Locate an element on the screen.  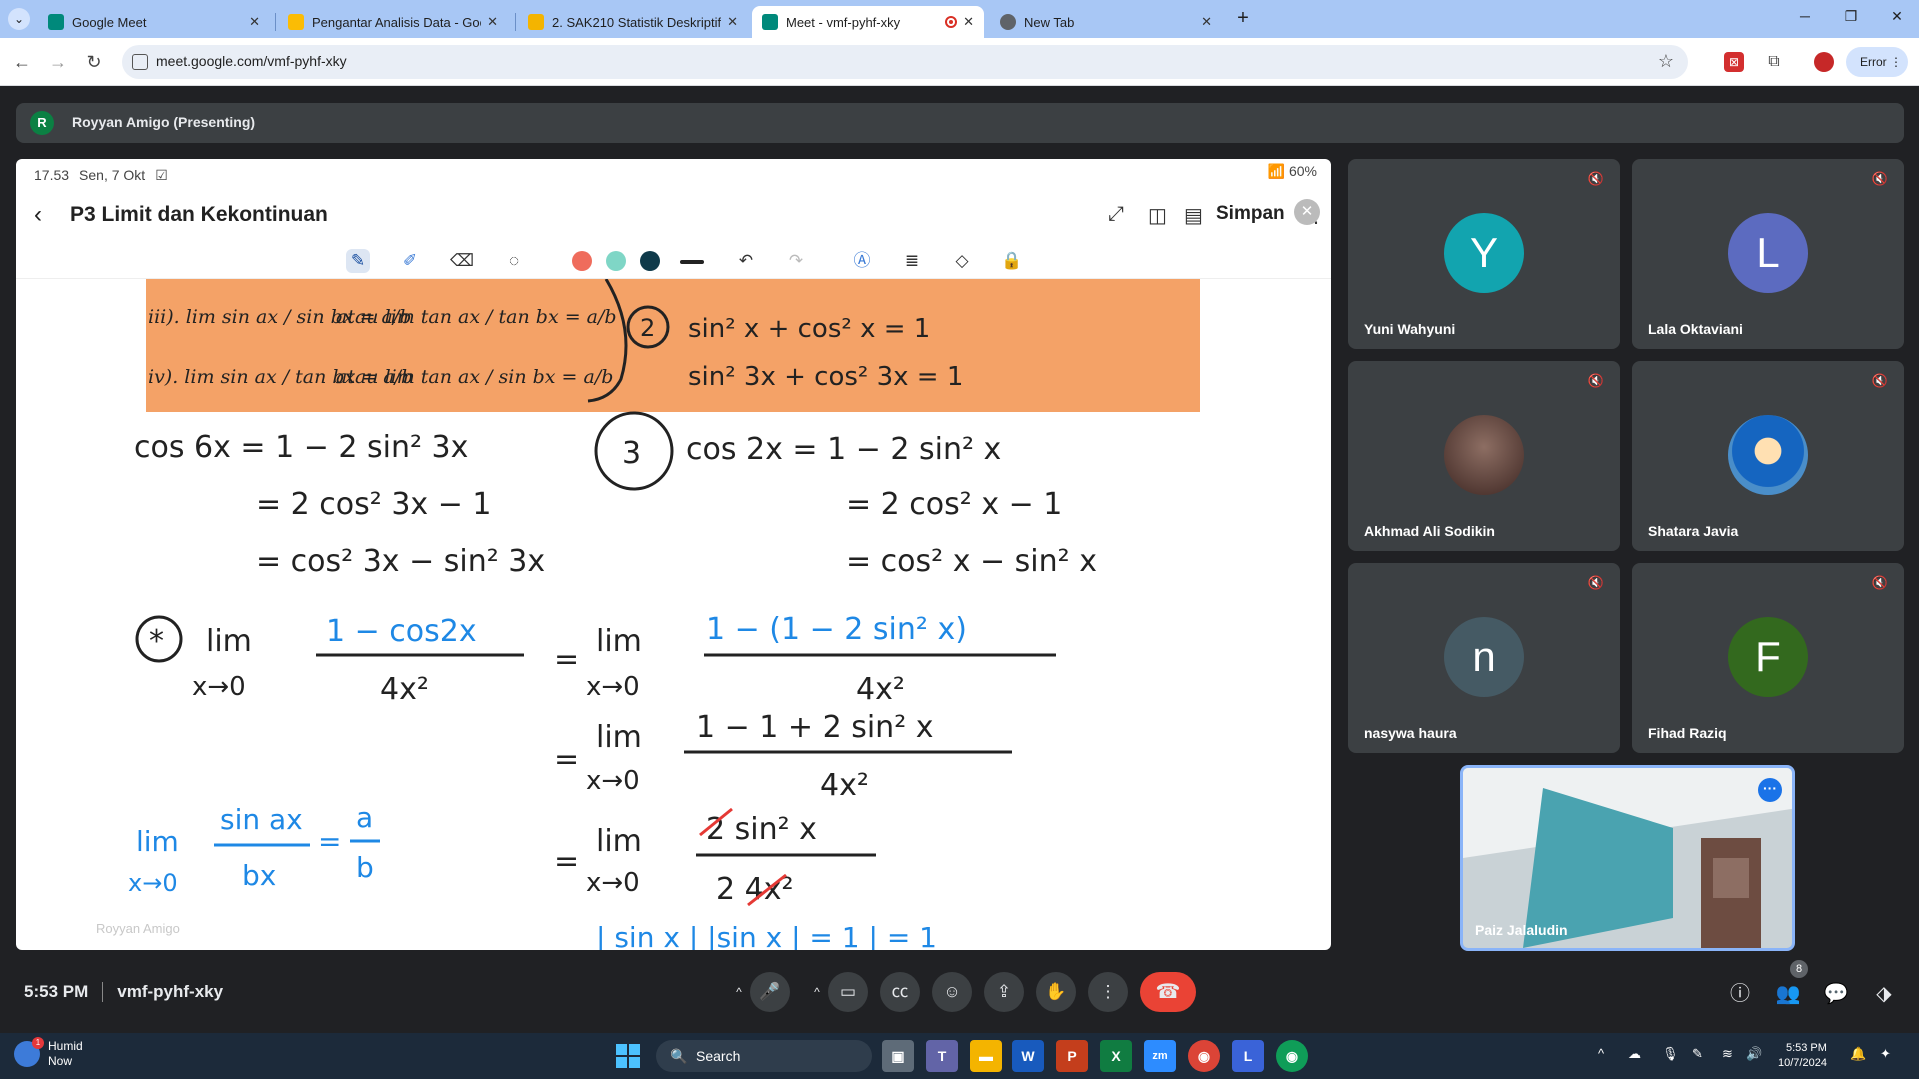
people-icon: 👥 is located at coordinates (1788, 994).